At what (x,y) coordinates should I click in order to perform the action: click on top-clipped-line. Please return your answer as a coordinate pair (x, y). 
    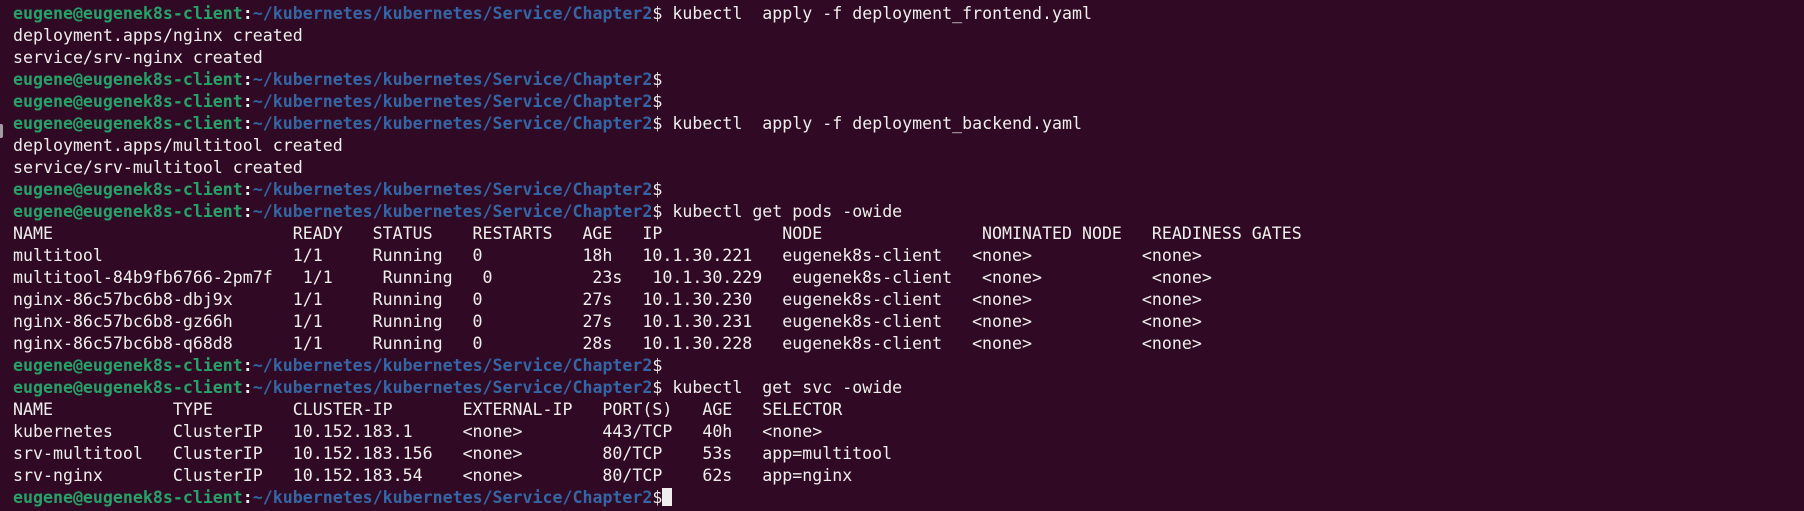
    Looking at the image, I should click on (902, 1).